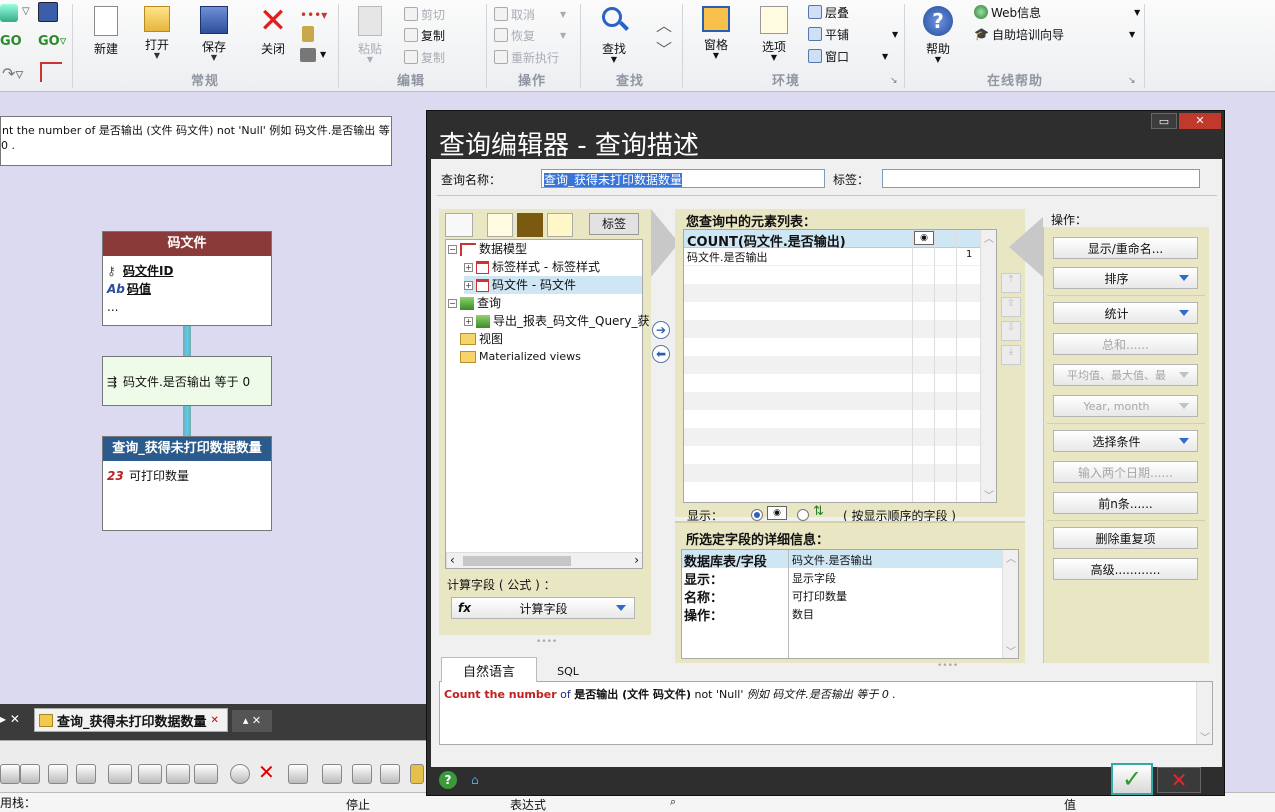 The image size is (1275, 812). I want to click on tree-view-icon, so click(459, 225).